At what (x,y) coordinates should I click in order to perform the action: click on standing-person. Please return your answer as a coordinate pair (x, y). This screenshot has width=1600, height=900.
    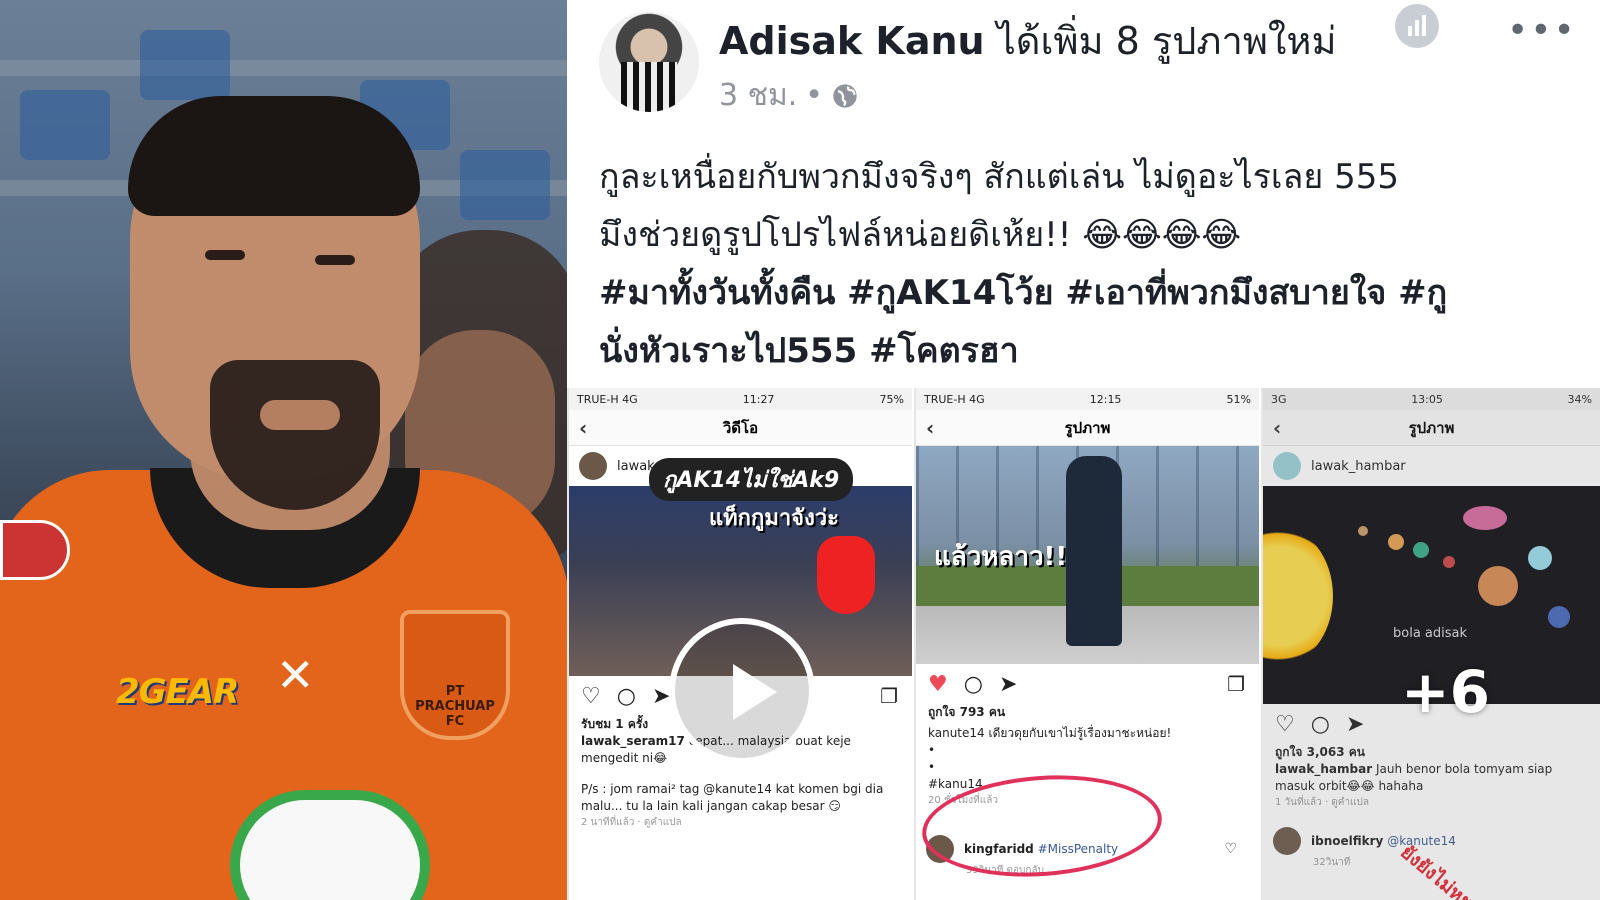
    Looking at the image, I should click on (1094, 551).